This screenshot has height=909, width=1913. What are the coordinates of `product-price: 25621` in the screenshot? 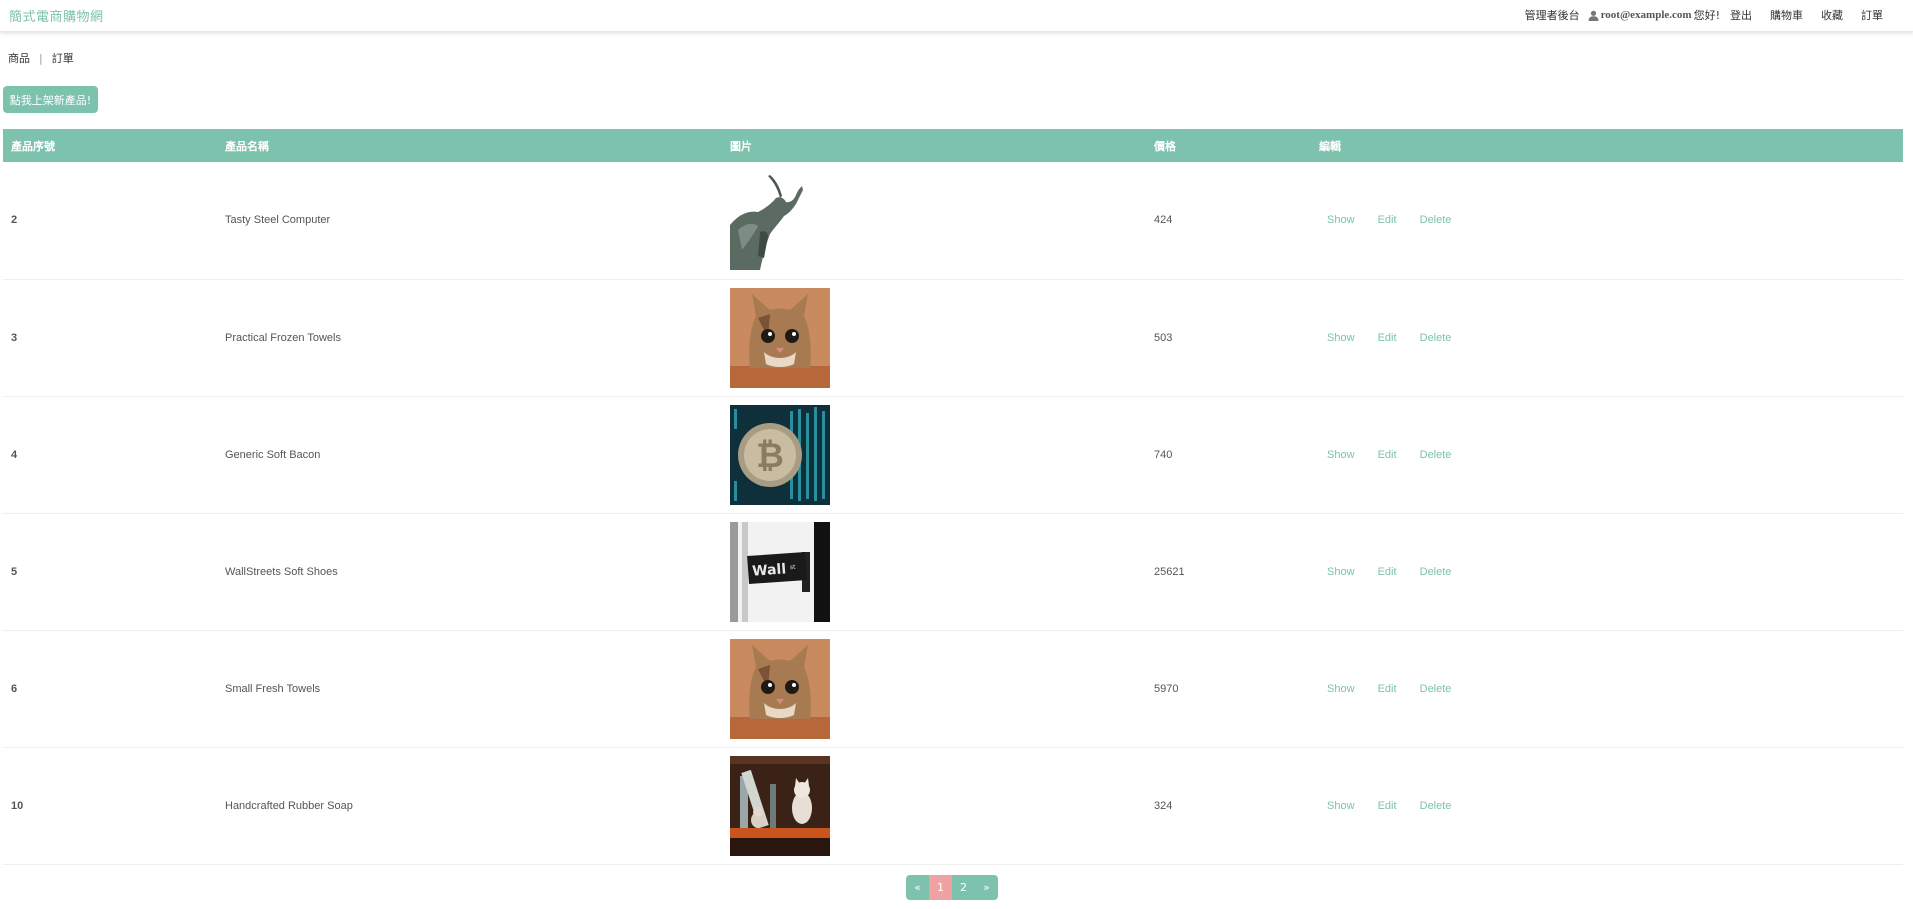 It's located at (1169, 571).